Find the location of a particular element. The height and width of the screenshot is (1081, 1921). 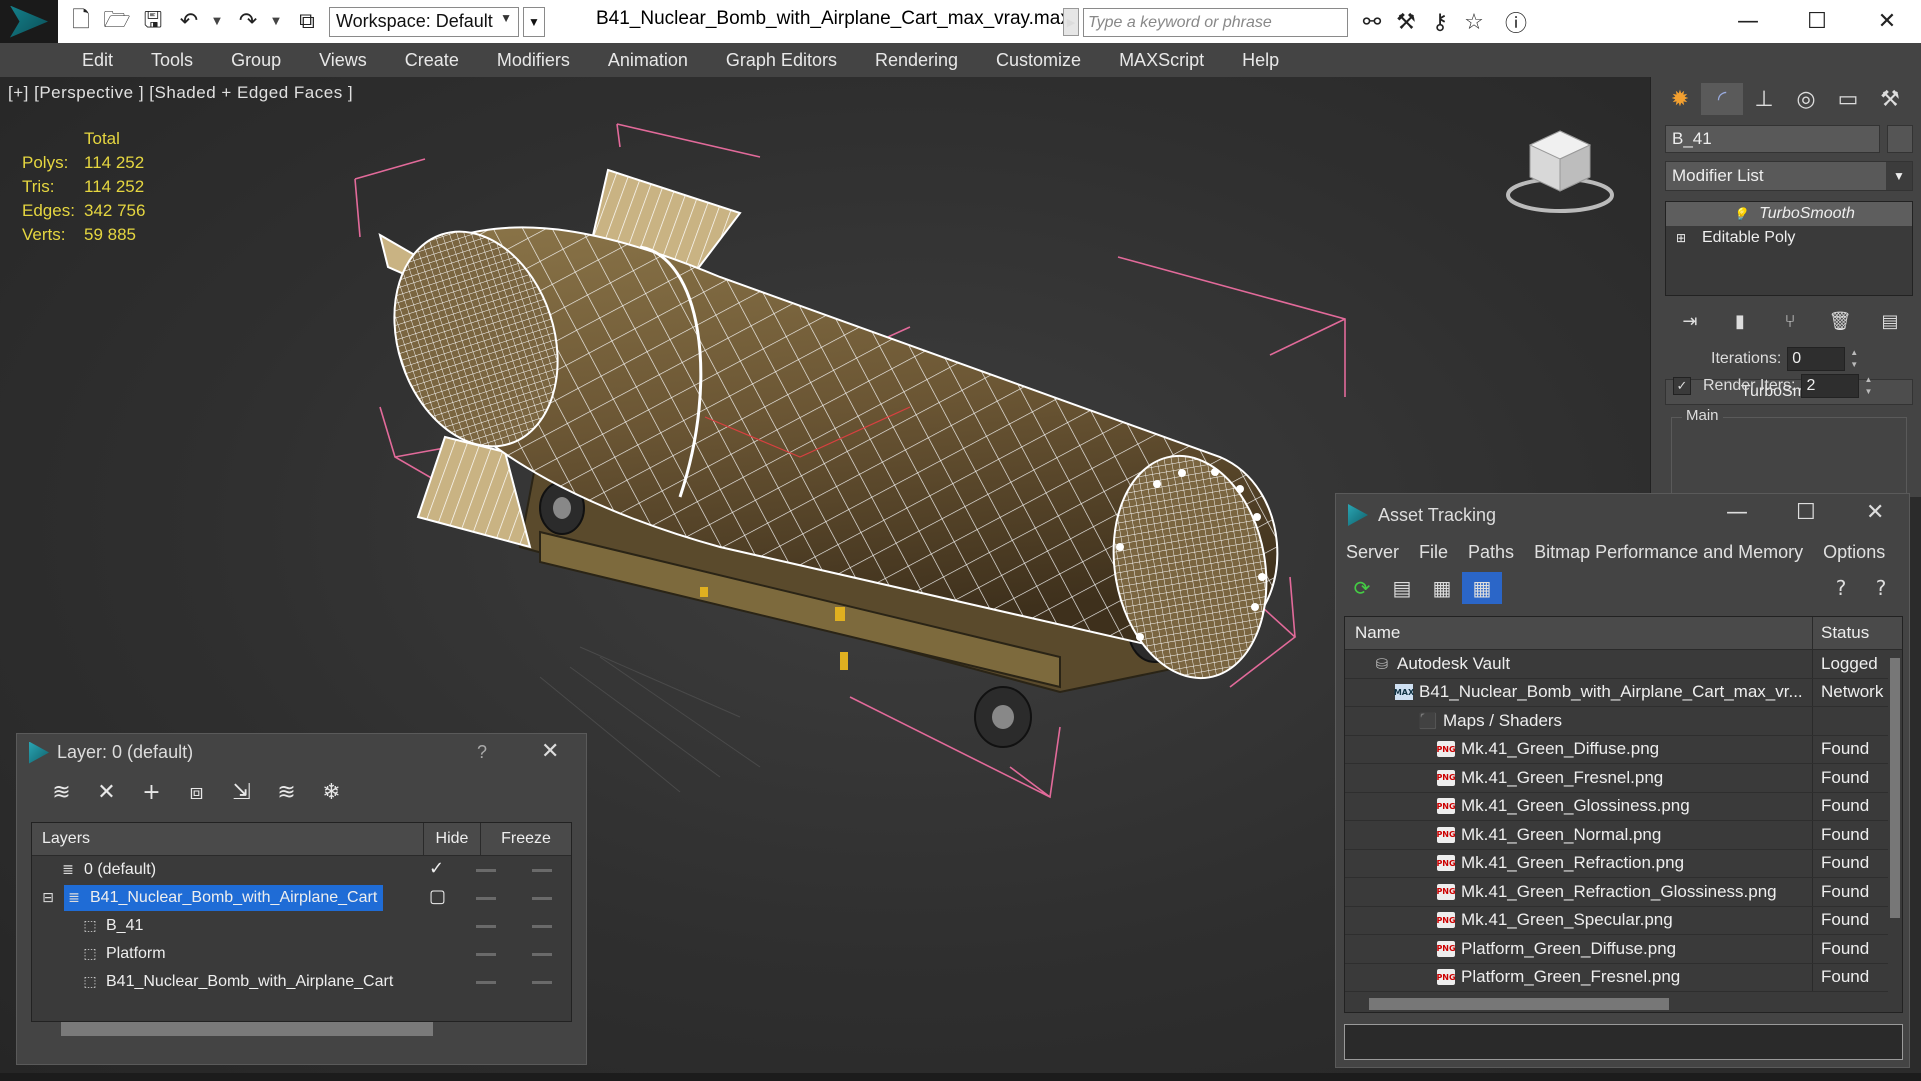

binoculars-icon: ⚯ is located at coordinates (1372, 22).